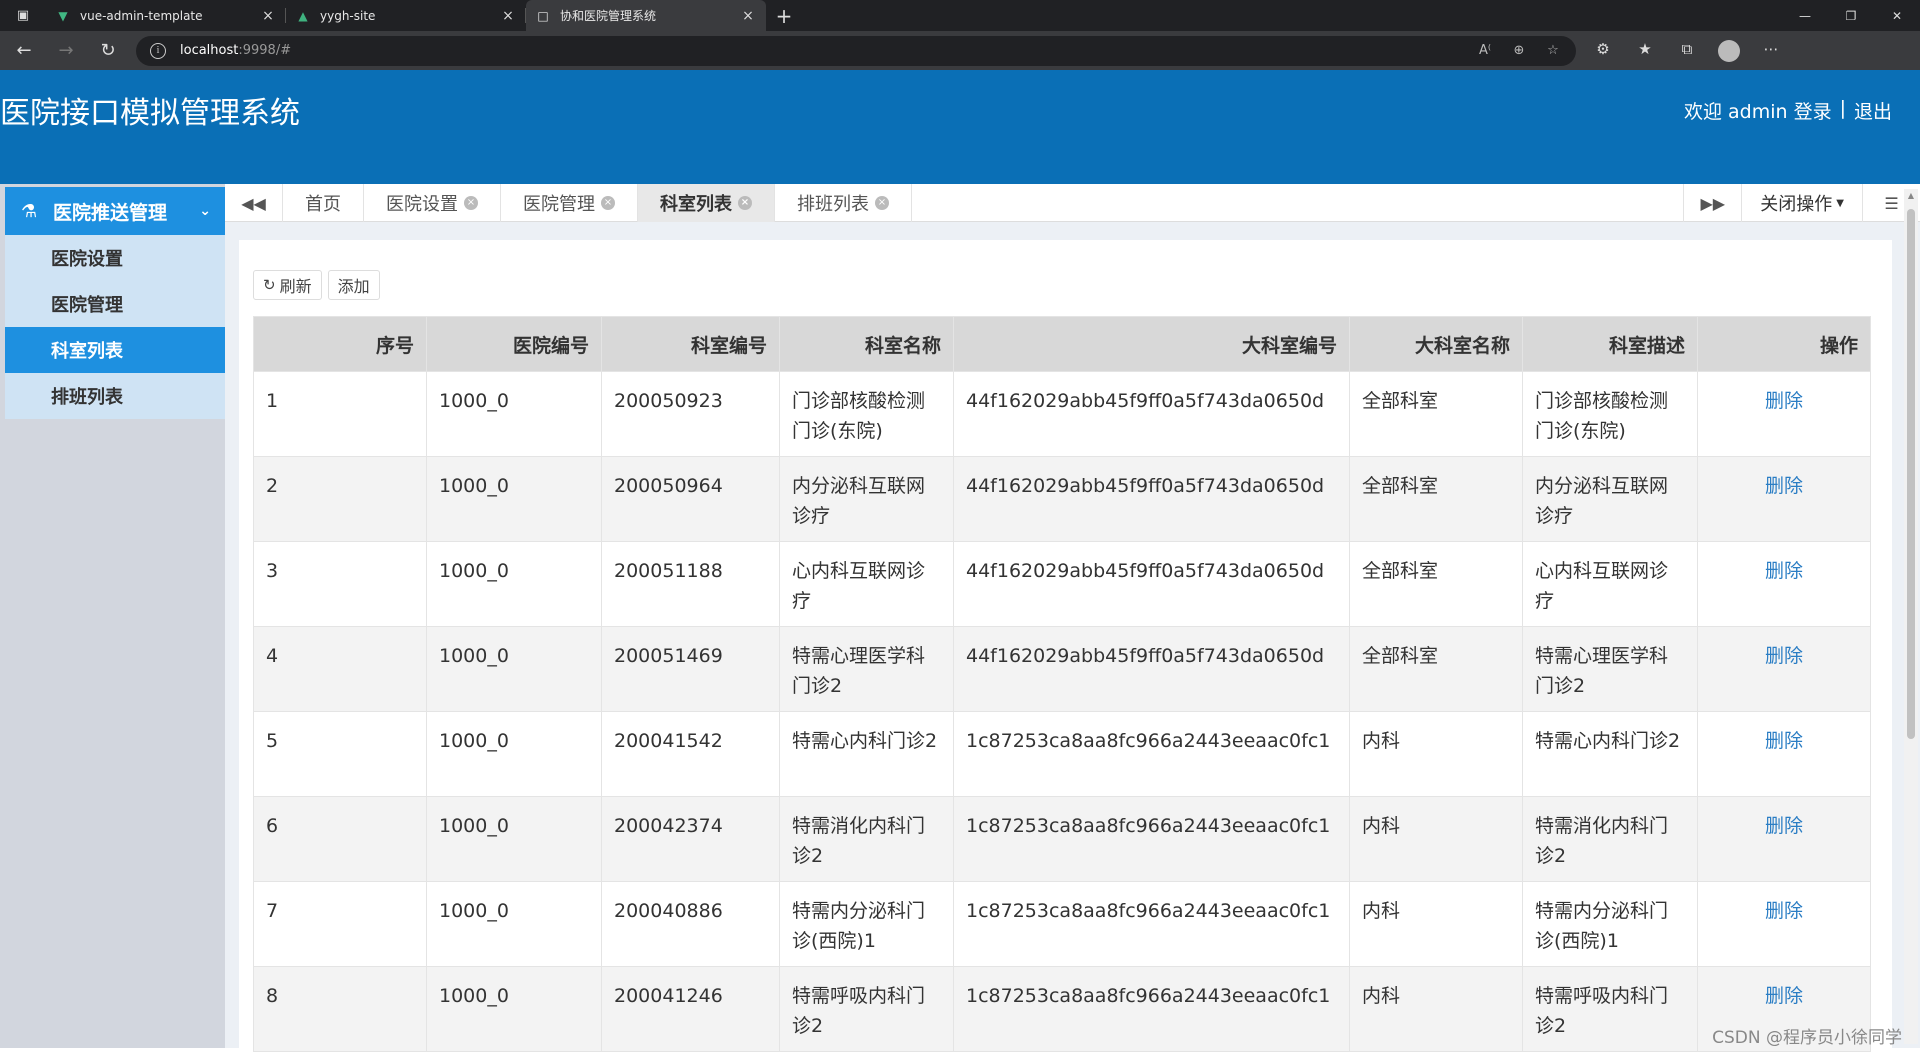 Image resolution: width=1920 pixels, height=1052 pixels. I want to click on url-host: localhost, so click(209, 50).